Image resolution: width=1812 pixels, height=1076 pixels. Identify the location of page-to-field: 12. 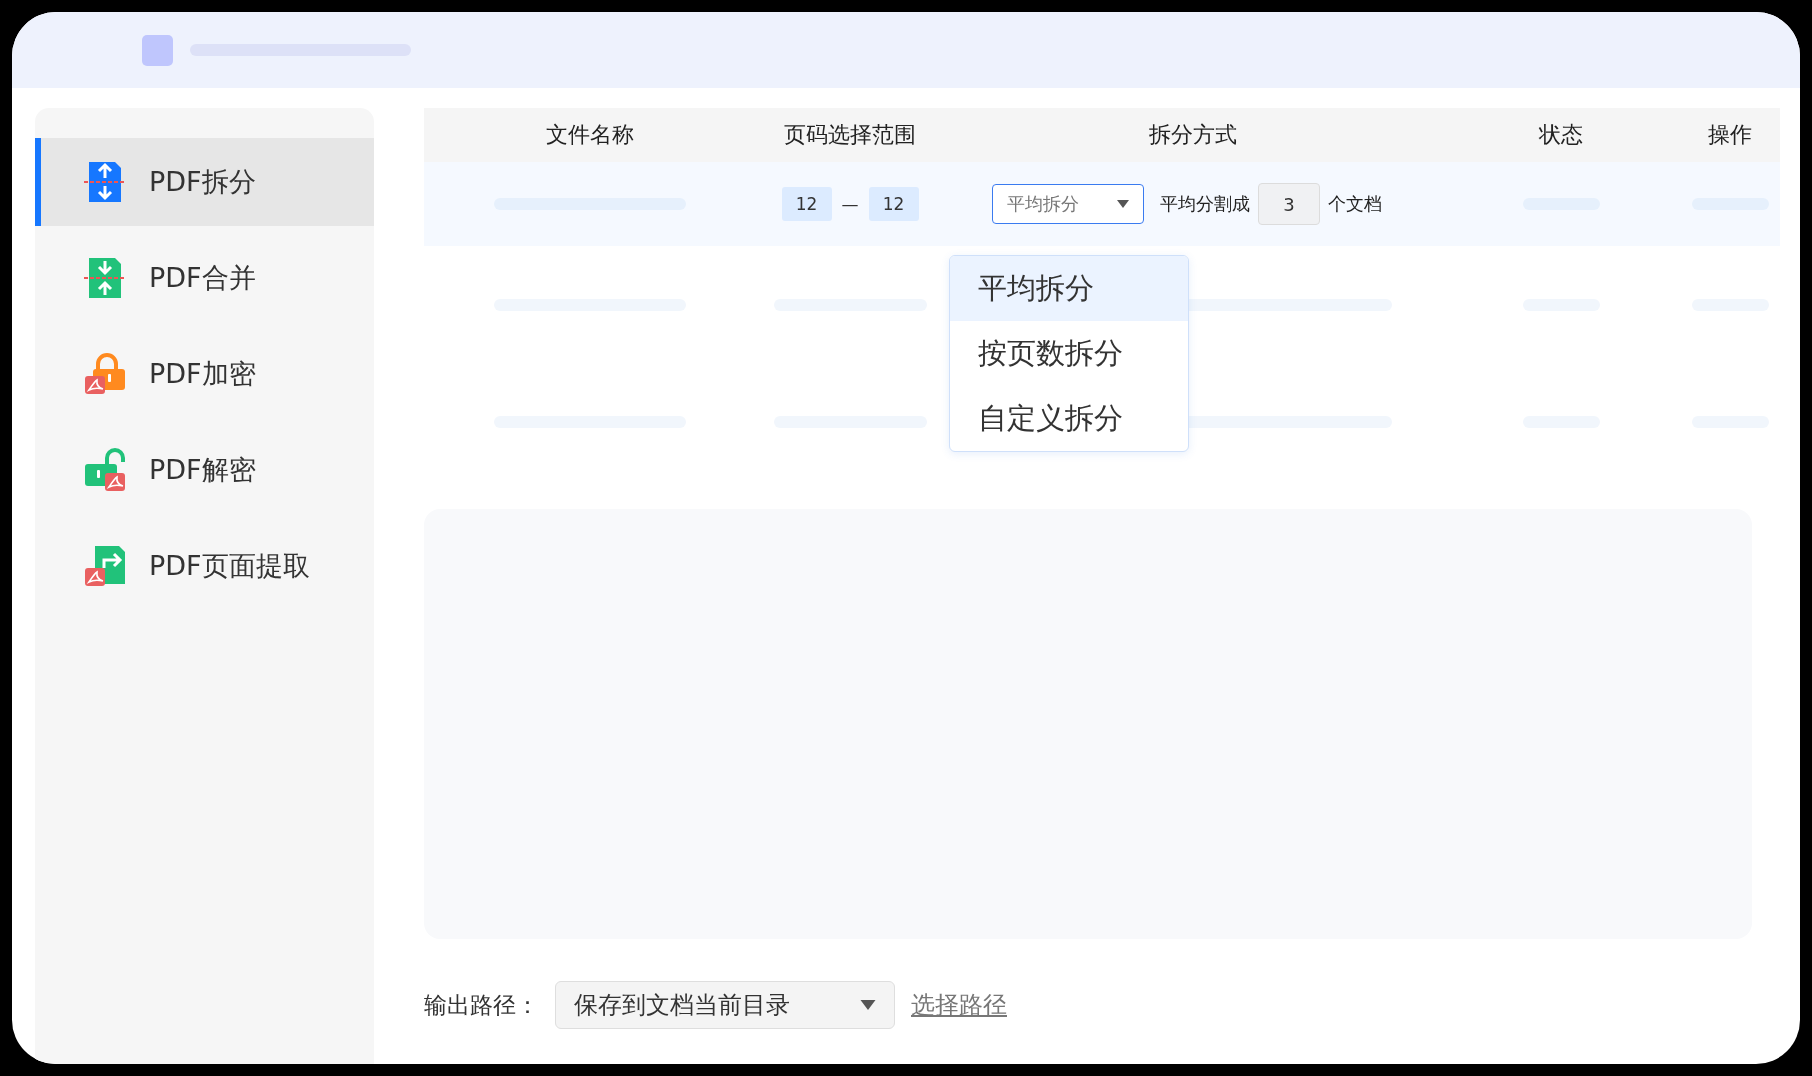
(893, 204).